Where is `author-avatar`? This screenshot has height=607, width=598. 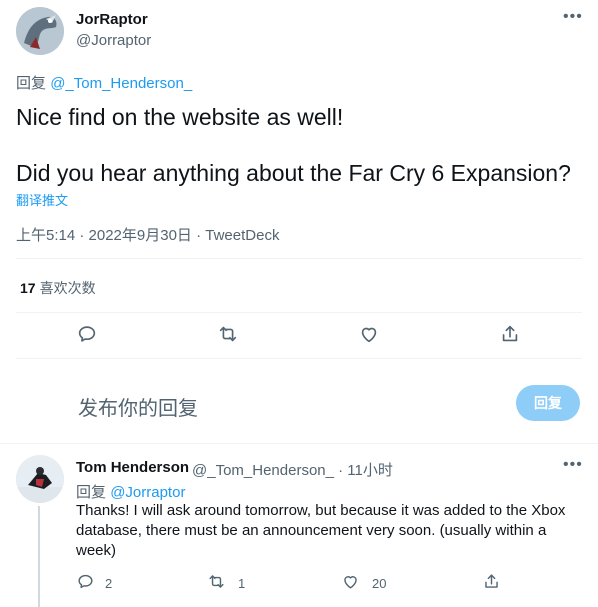 author-avatar is located at coordinates (40, 31).